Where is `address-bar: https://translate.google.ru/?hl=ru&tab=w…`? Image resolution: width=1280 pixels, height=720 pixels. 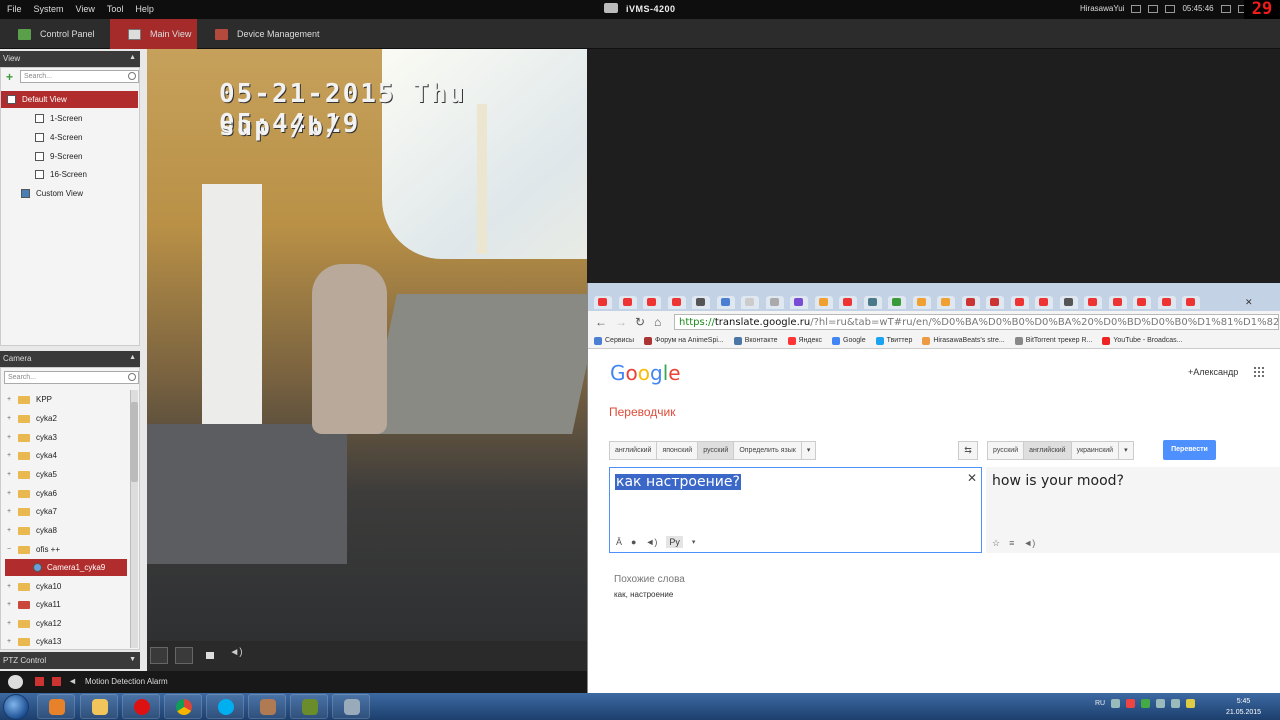 address-bar: https://translate.google.ru/?hl=ru&tab=w… is located at coordinates (976, 322).